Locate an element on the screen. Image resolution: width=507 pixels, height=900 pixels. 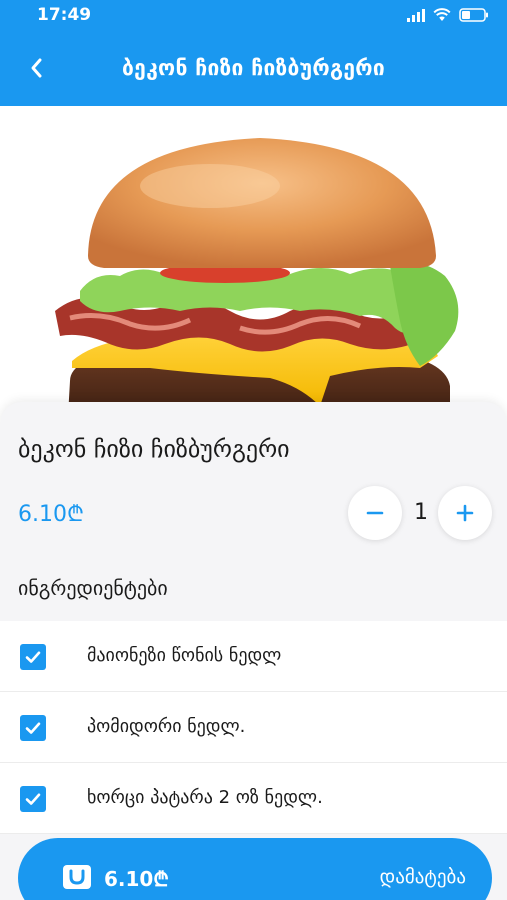
status-time: 17:49 is located at coordinates (64, 15).